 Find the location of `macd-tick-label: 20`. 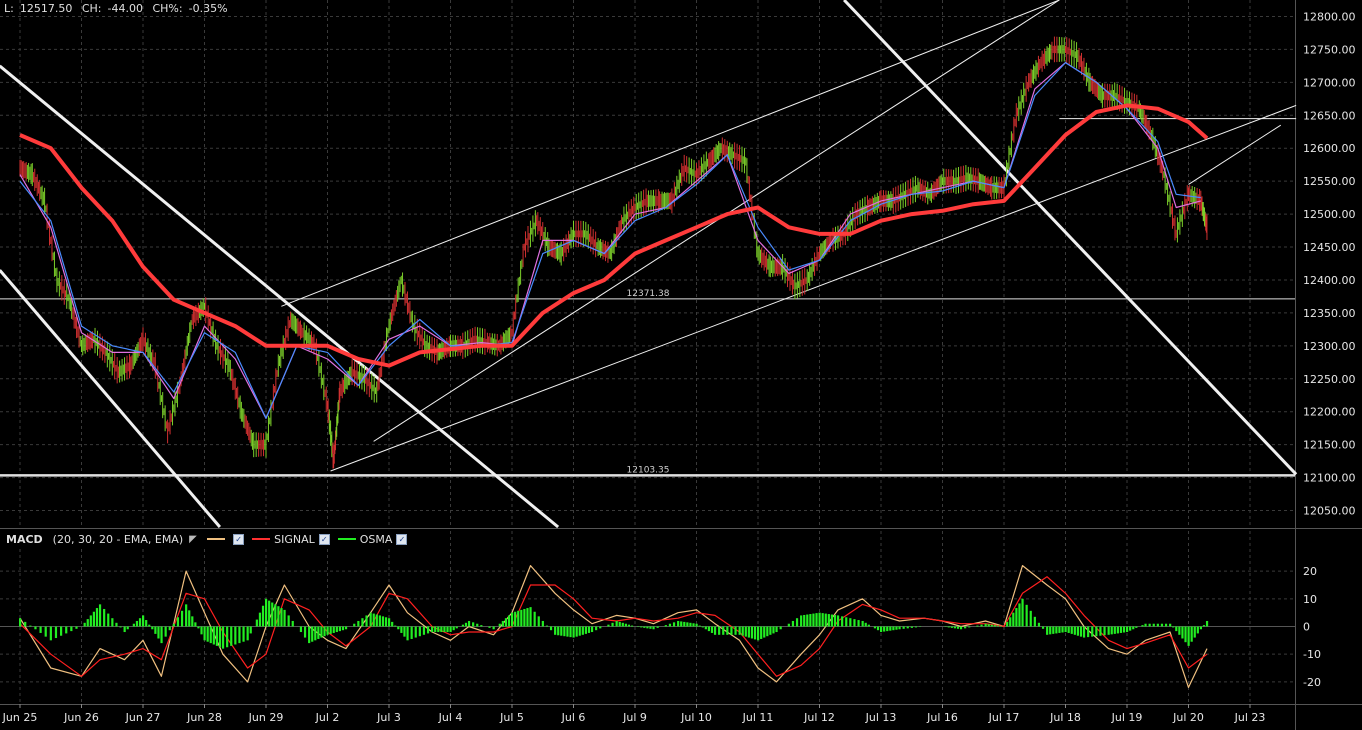

macd-tick-label: 20 is located at coordinates (1310, 571).